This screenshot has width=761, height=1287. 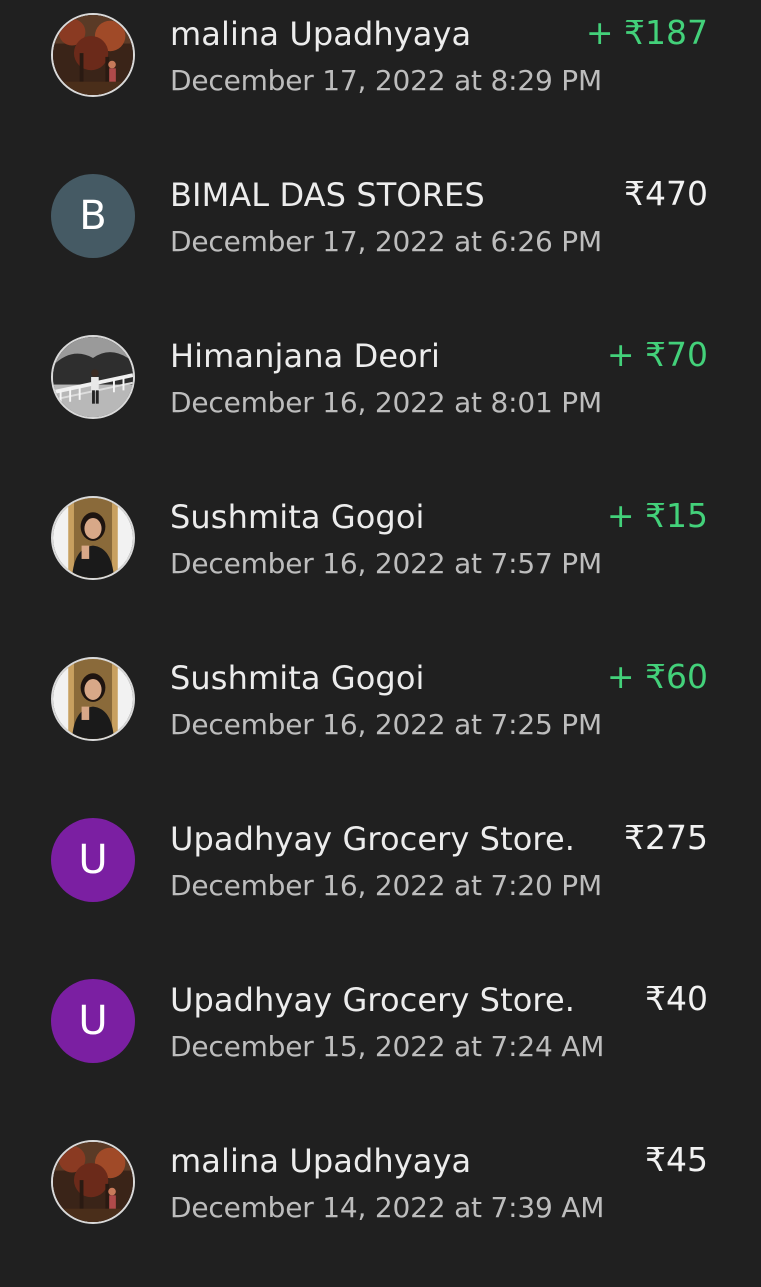 I want to click on avatar-letter: B, so click(x=93, y=216).